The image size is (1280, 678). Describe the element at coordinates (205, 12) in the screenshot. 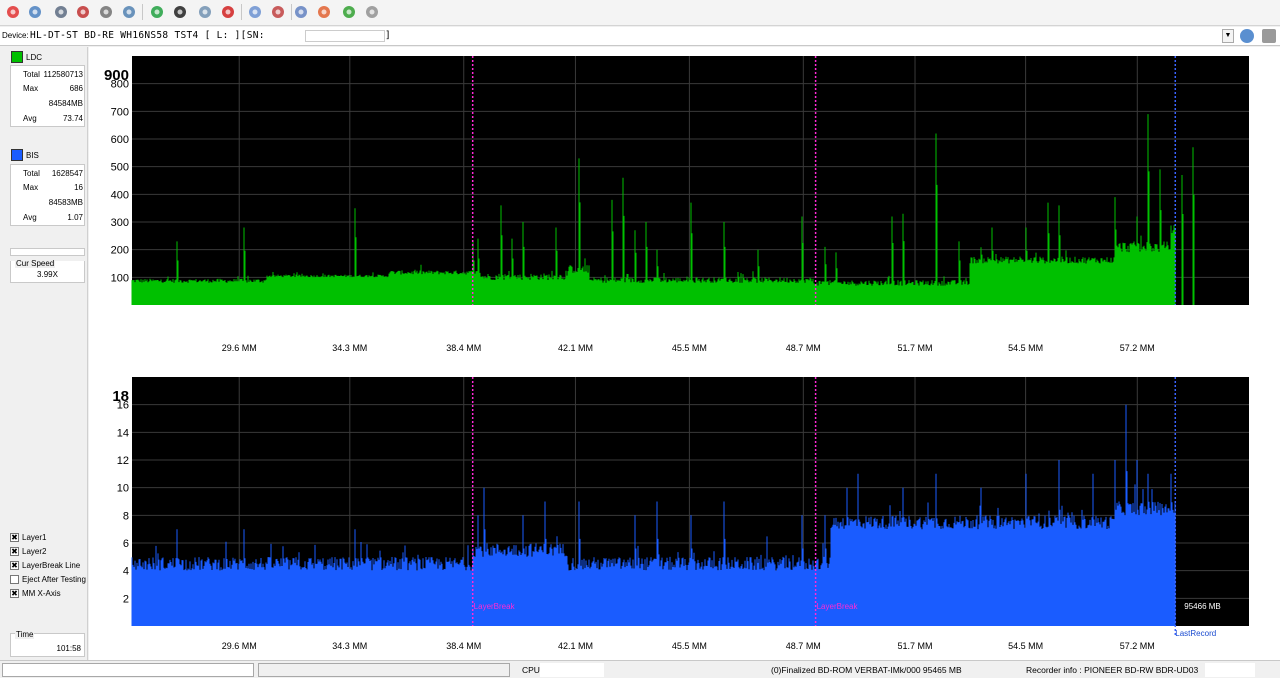

I see `check-icon` at that location.